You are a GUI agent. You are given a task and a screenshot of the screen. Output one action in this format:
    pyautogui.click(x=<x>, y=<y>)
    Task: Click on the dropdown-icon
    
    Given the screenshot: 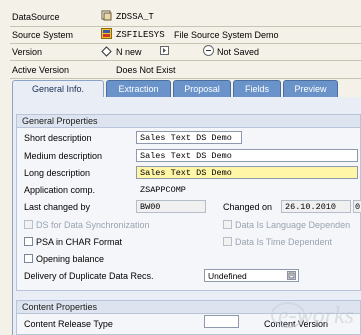 What is the action you would take?
    pyautogui.click(x=291, y=275)
    